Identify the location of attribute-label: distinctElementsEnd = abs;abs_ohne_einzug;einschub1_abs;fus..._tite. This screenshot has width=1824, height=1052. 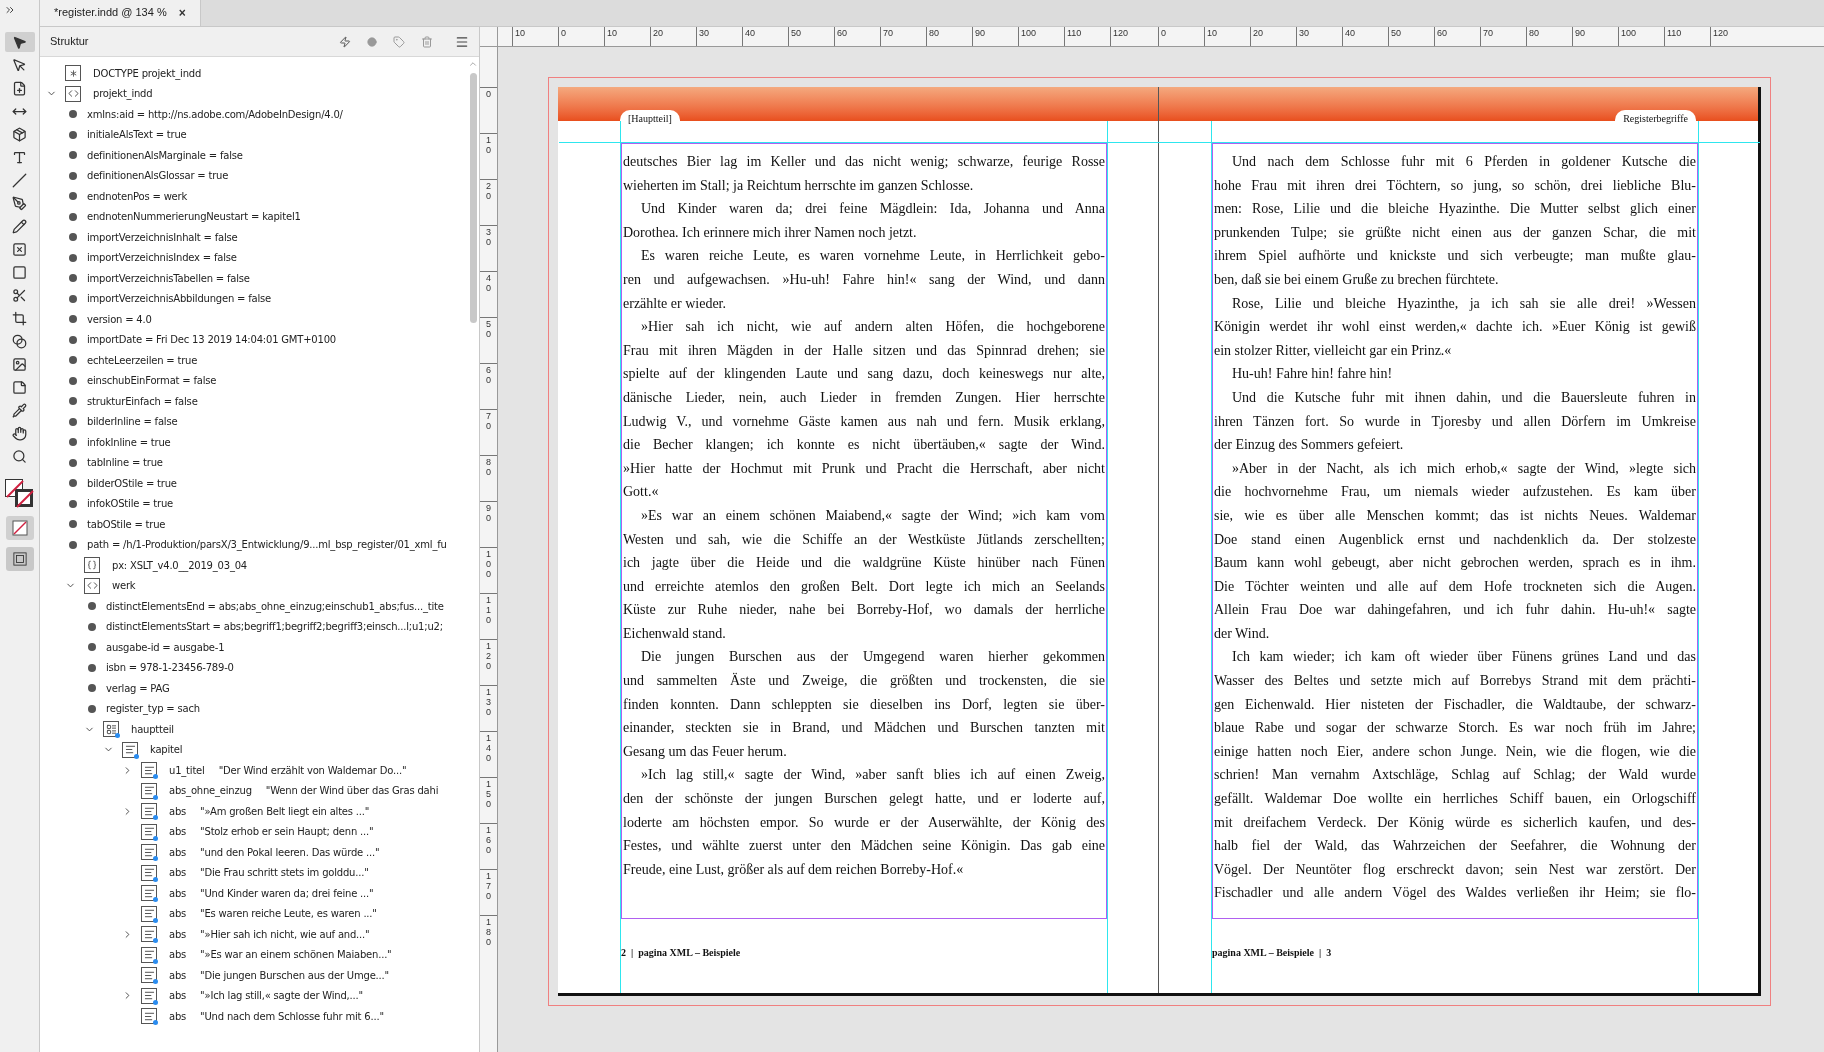
(275, 606).